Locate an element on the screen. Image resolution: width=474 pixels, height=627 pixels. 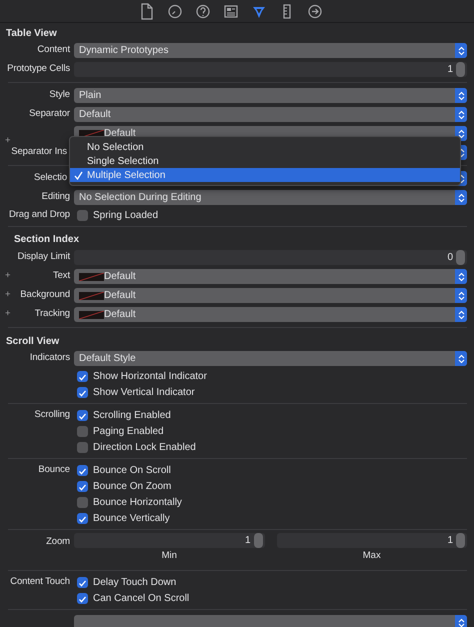
field-label: Tracking is located at coordinates (52, 314).